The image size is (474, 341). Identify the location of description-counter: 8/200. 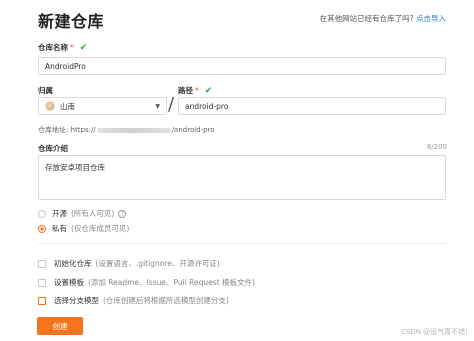
(436, 147).